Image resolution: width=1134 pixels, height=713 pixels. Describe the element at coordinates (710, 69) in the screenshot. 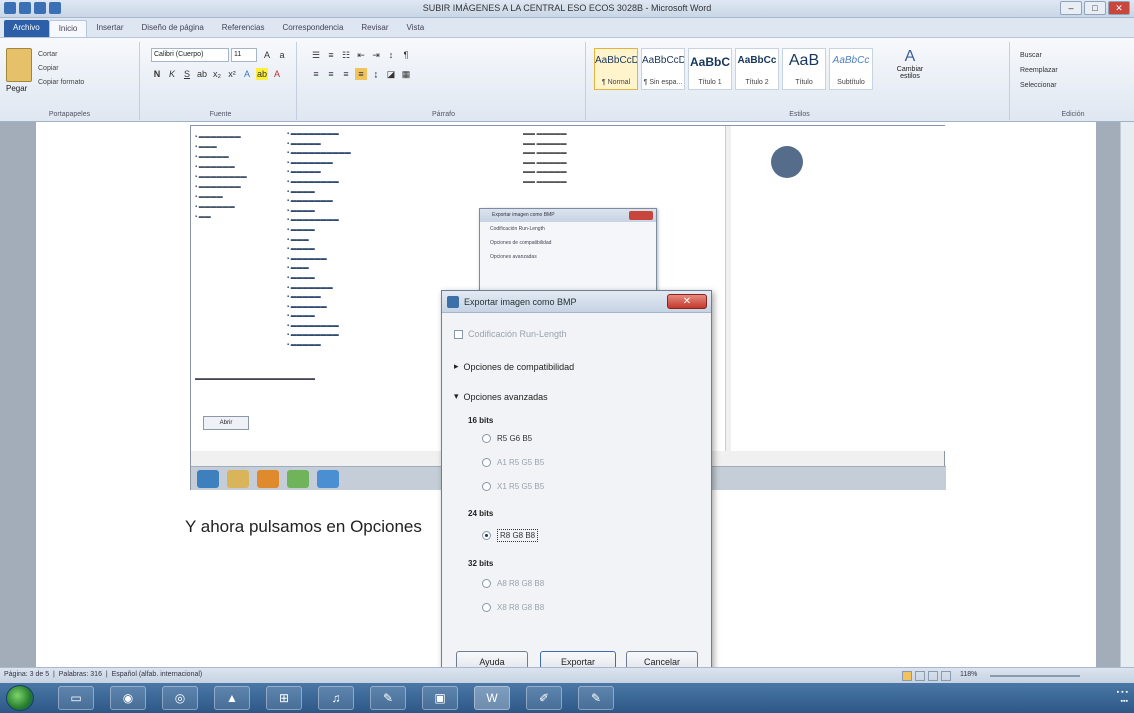

I see `style-heading-1: AaBbC Título 1` at that location.